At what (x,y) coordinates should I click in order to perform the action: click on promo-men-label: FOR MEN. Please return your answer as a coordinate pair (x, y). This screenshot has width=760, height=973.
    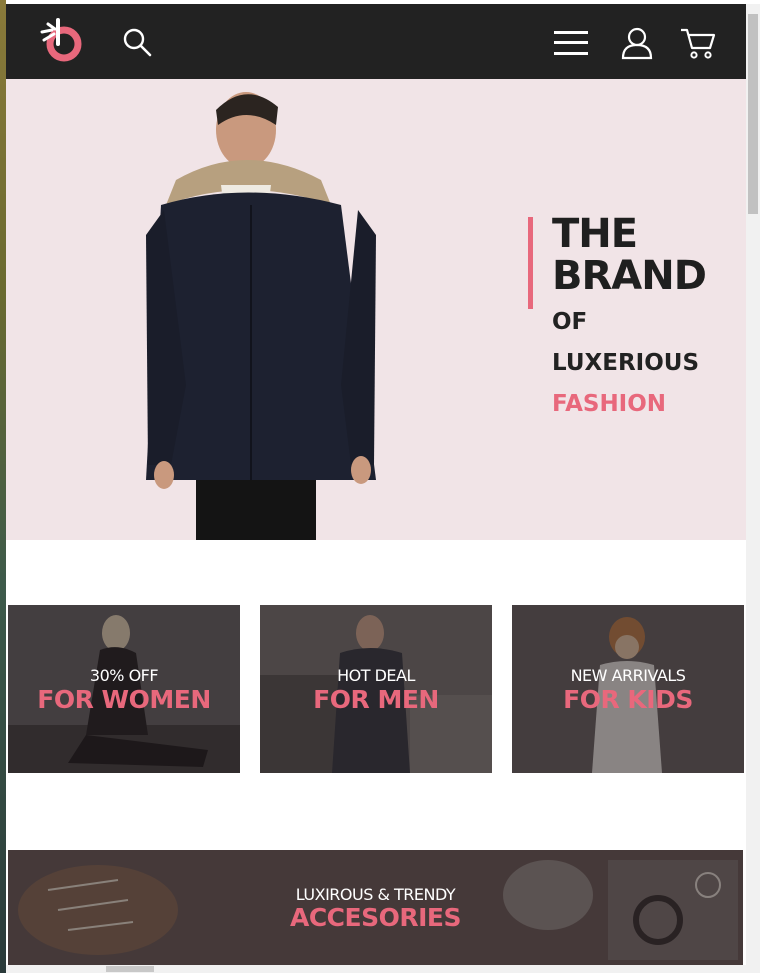
    Looking at the image, I should click on (376, 699).